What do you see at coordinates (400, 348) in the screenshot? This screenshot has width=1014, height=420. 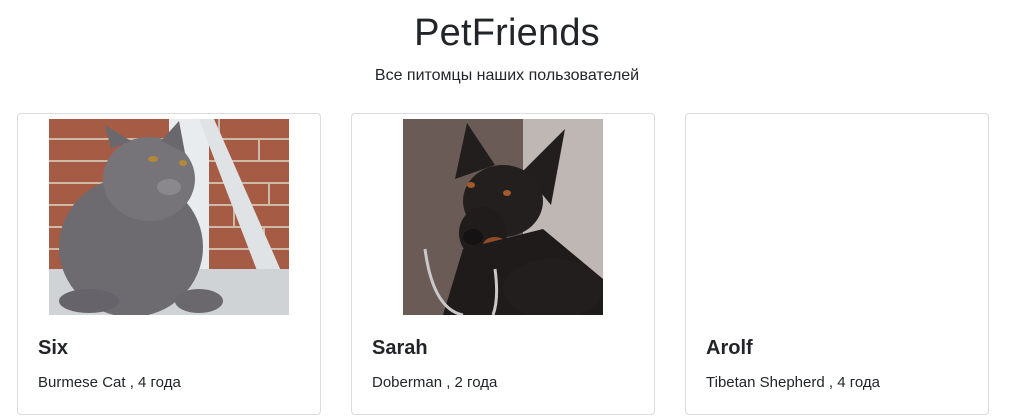 I see `pet-name: Sarah` at bounding box center [400, 348].